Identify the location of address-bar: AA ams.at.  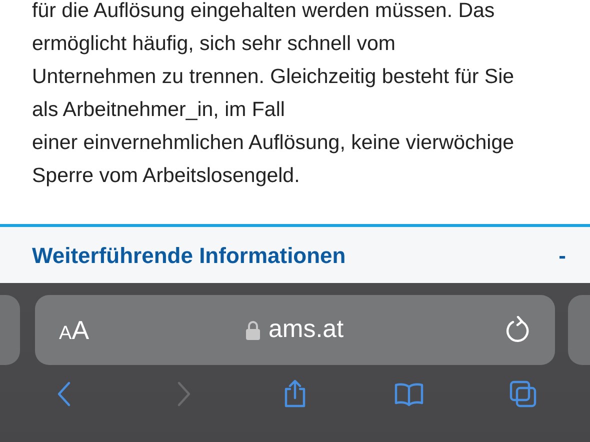
(295, 330).